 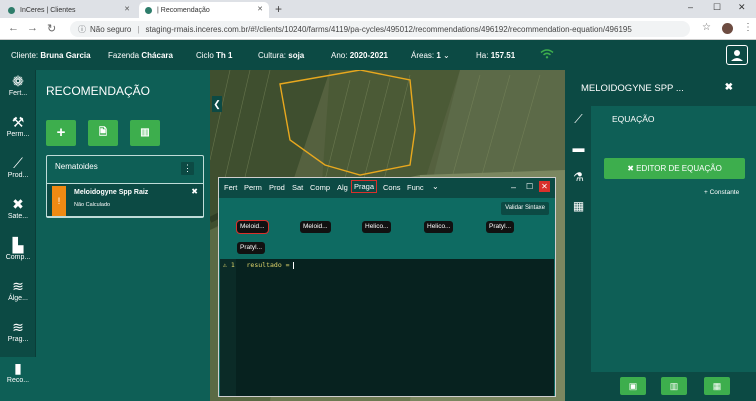 I want to click on add-button: +, so click(x=61, y=133).